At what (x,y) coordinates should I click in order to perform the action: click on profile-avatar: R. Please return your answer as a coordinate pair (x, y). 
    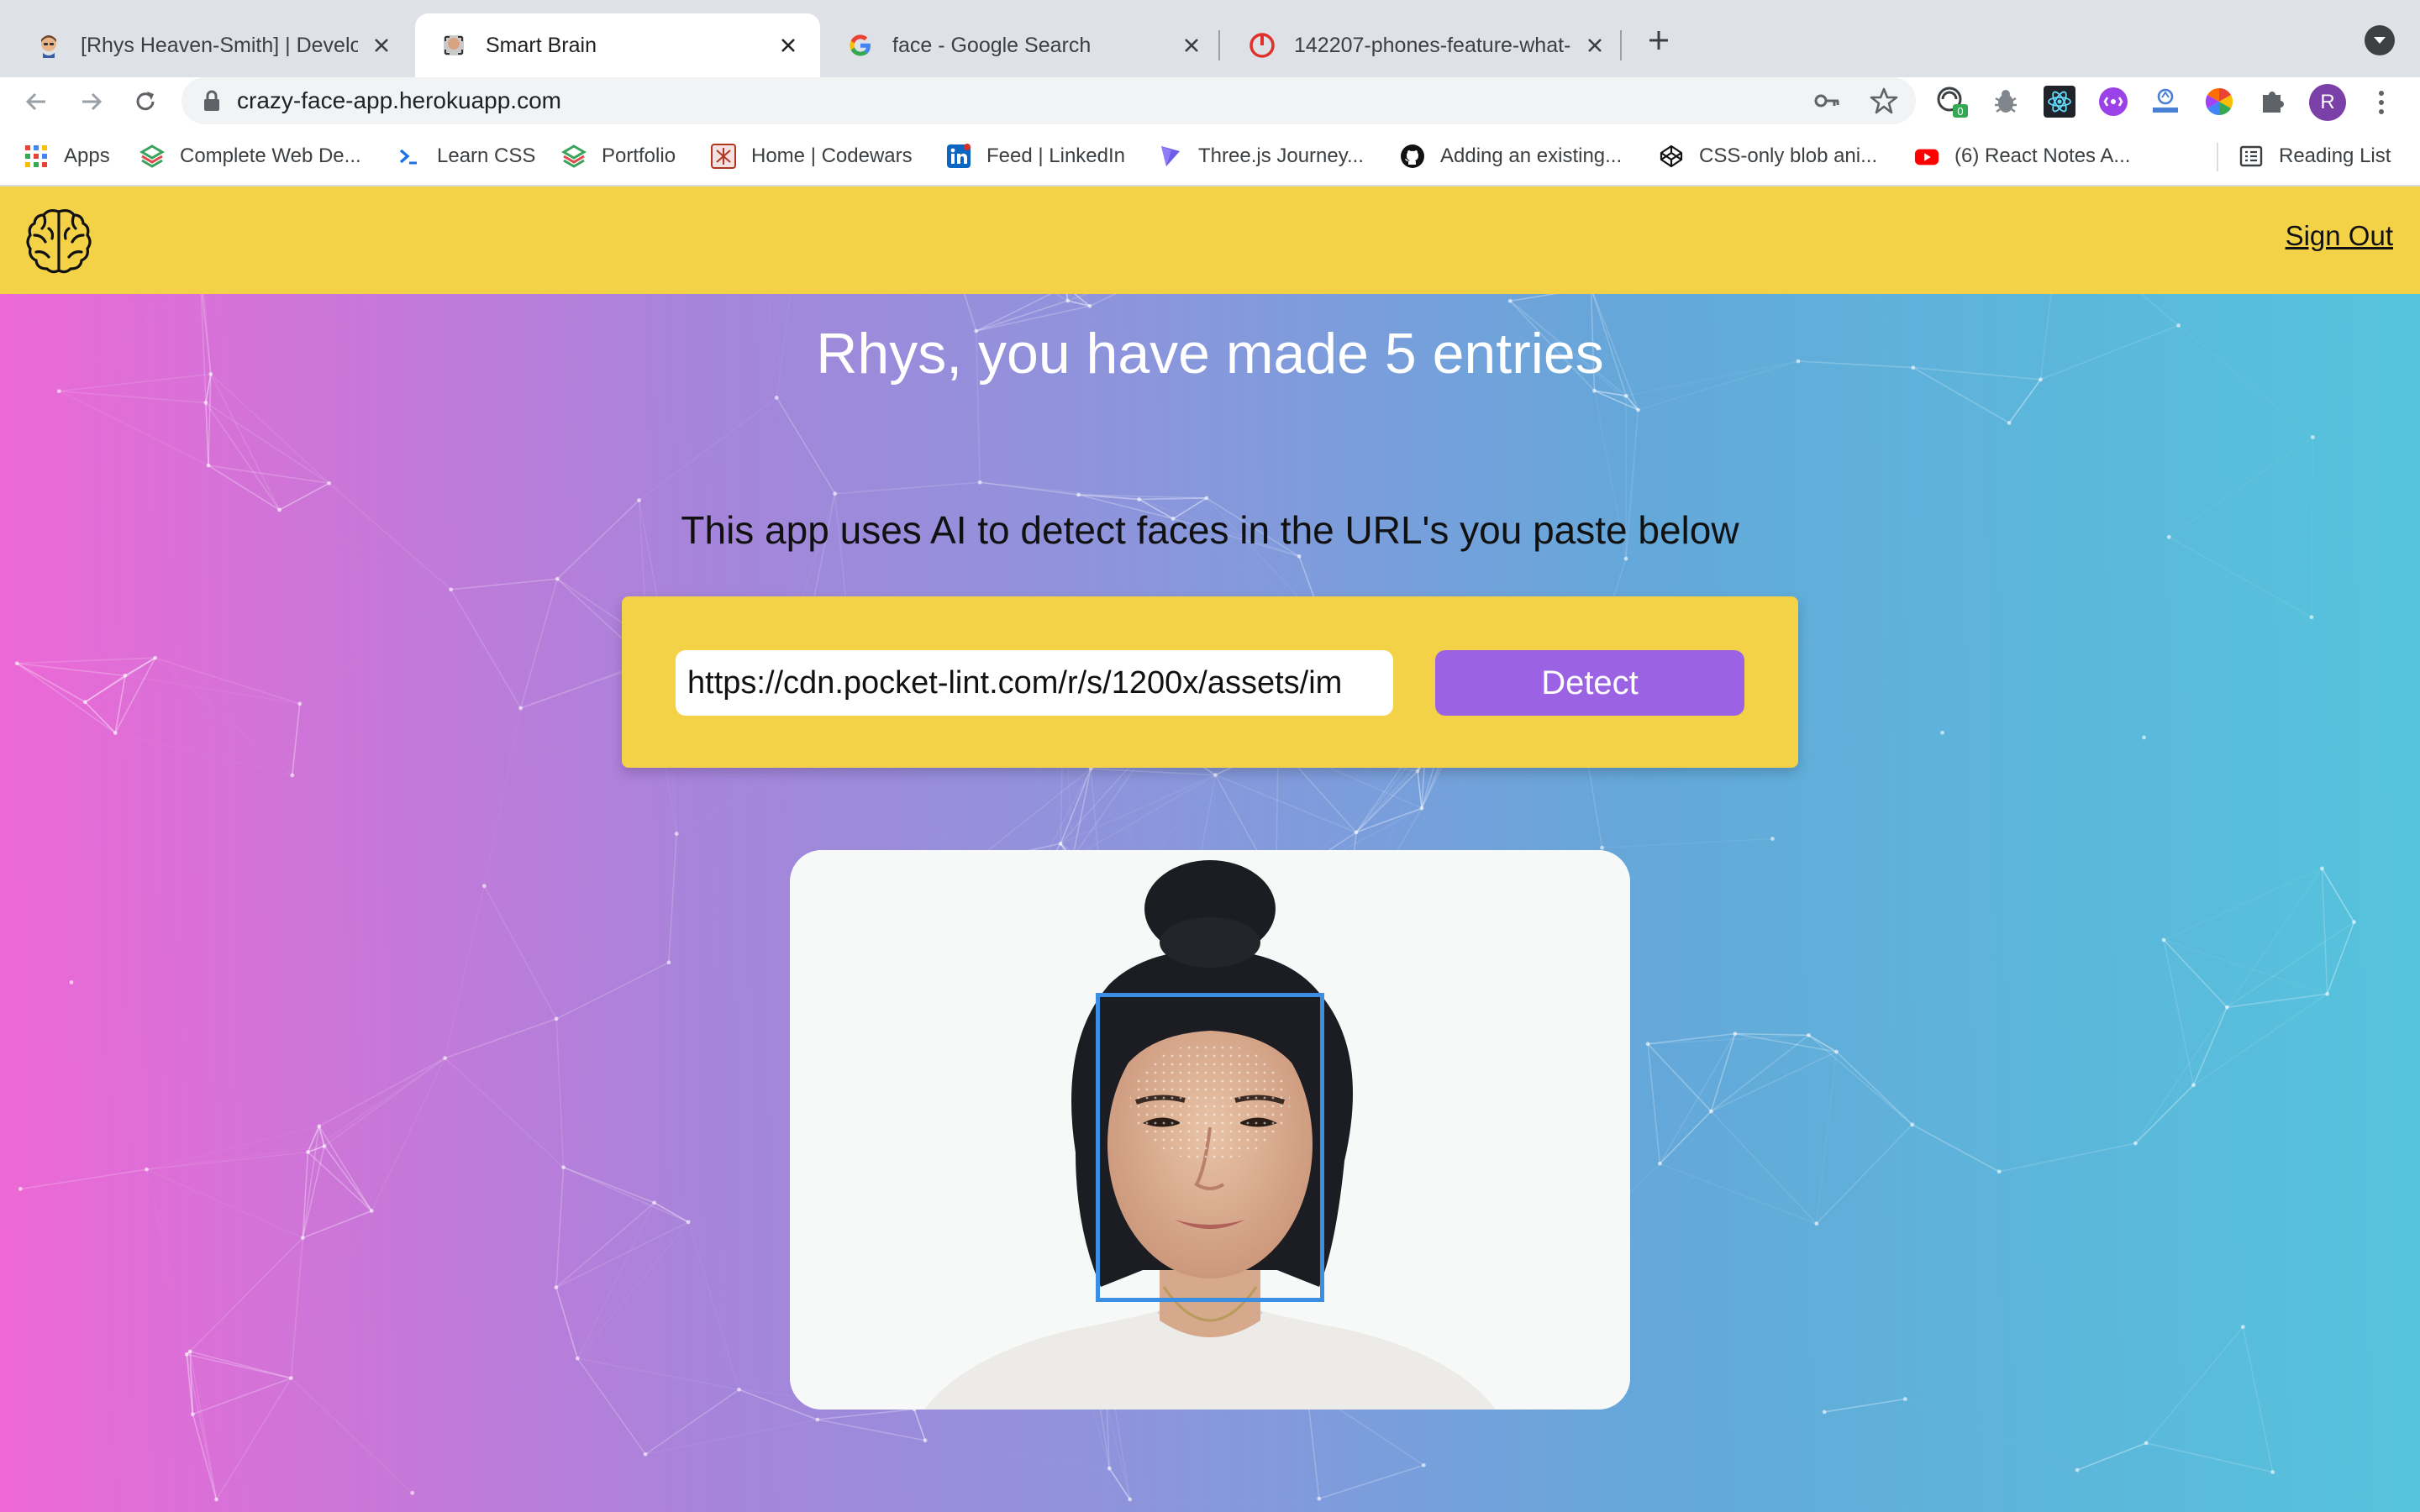
    Looking at the image, I should click on (2328, 102).